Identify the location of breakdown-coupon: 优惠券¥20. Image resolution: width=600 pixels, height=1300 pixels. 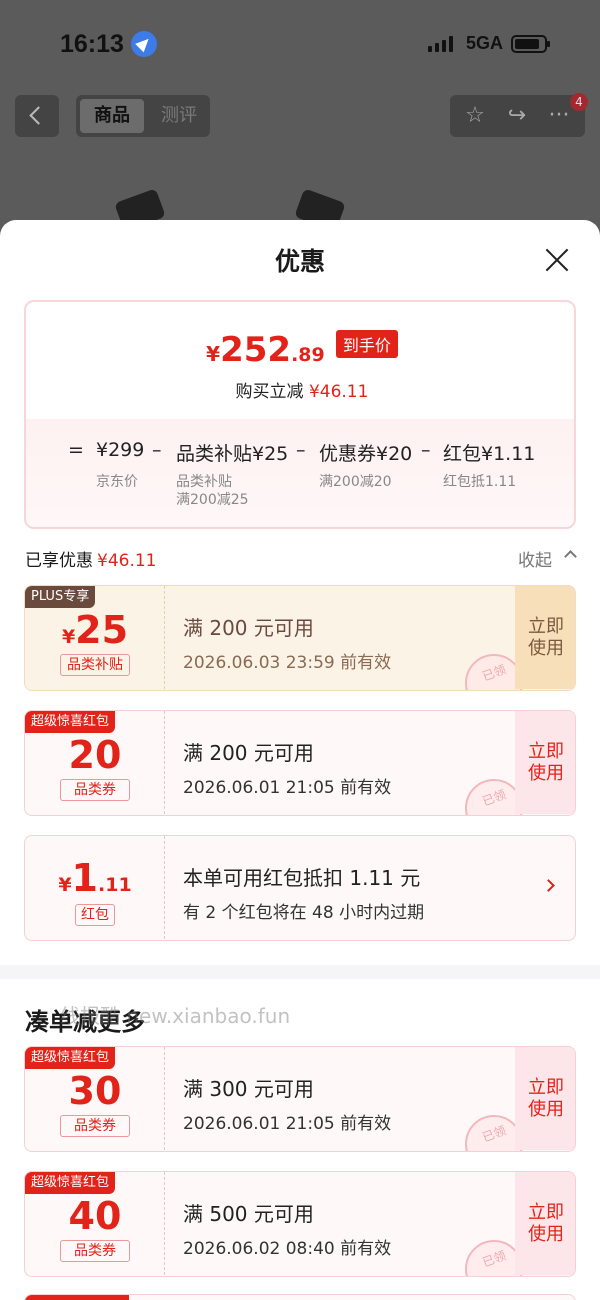
(366, 454).